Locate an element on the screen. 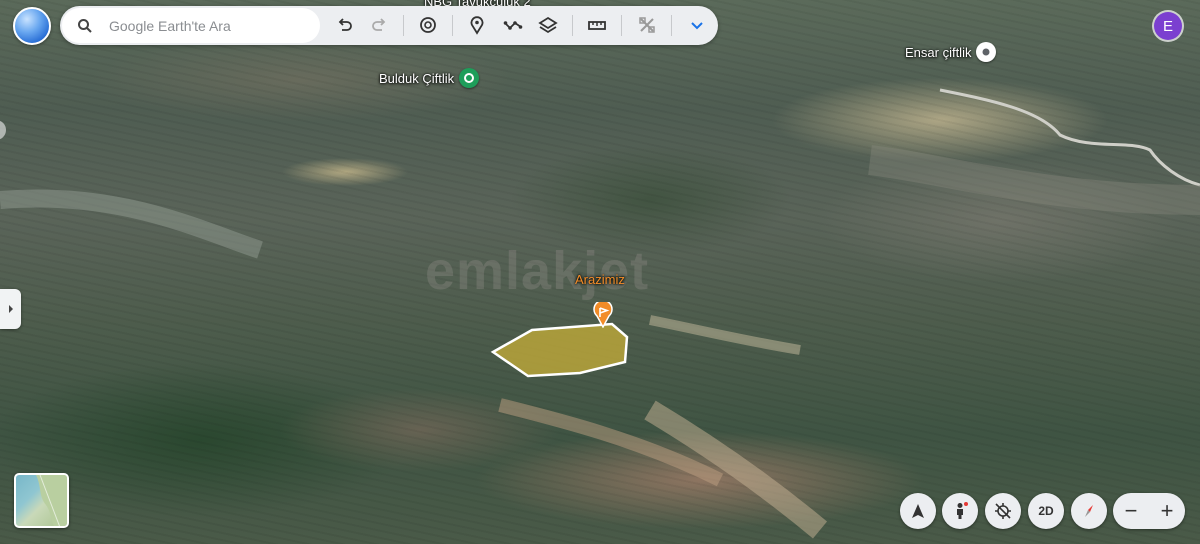 The width and height of the screenshot is (1200, 544). zoom-control: − + is located at coordinates (1149, 511).